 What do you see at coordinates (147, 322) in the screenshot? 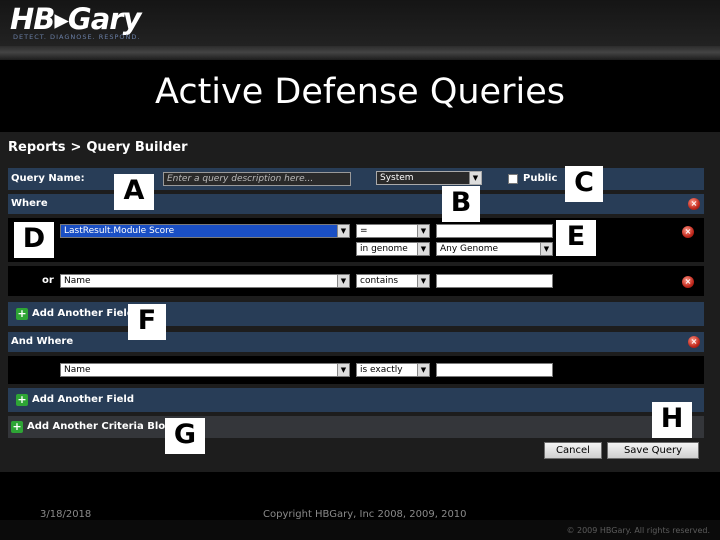
I see `callout-f: F` at bounding box center [147, 322].